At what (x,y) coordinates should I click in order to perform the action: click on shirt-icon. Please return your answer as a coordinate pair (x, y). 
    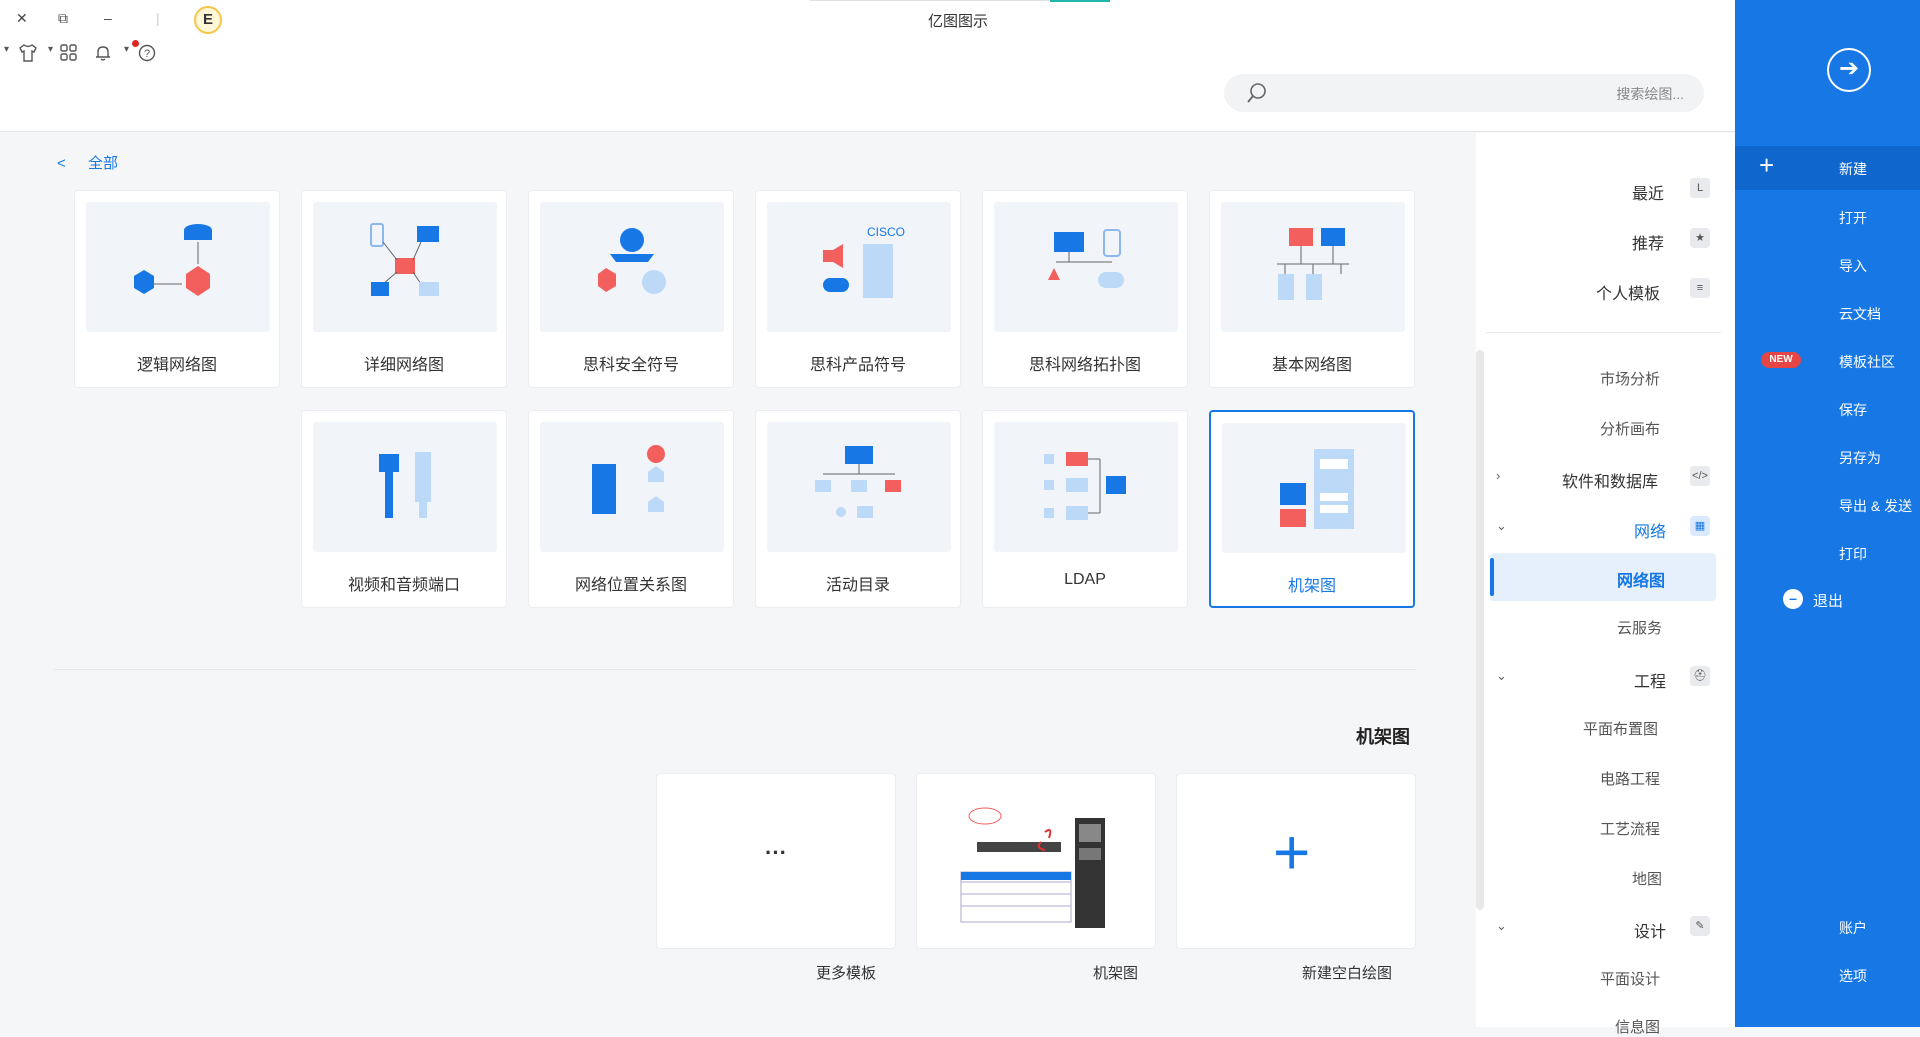
    Looking at the image, I should click on (28, 55).